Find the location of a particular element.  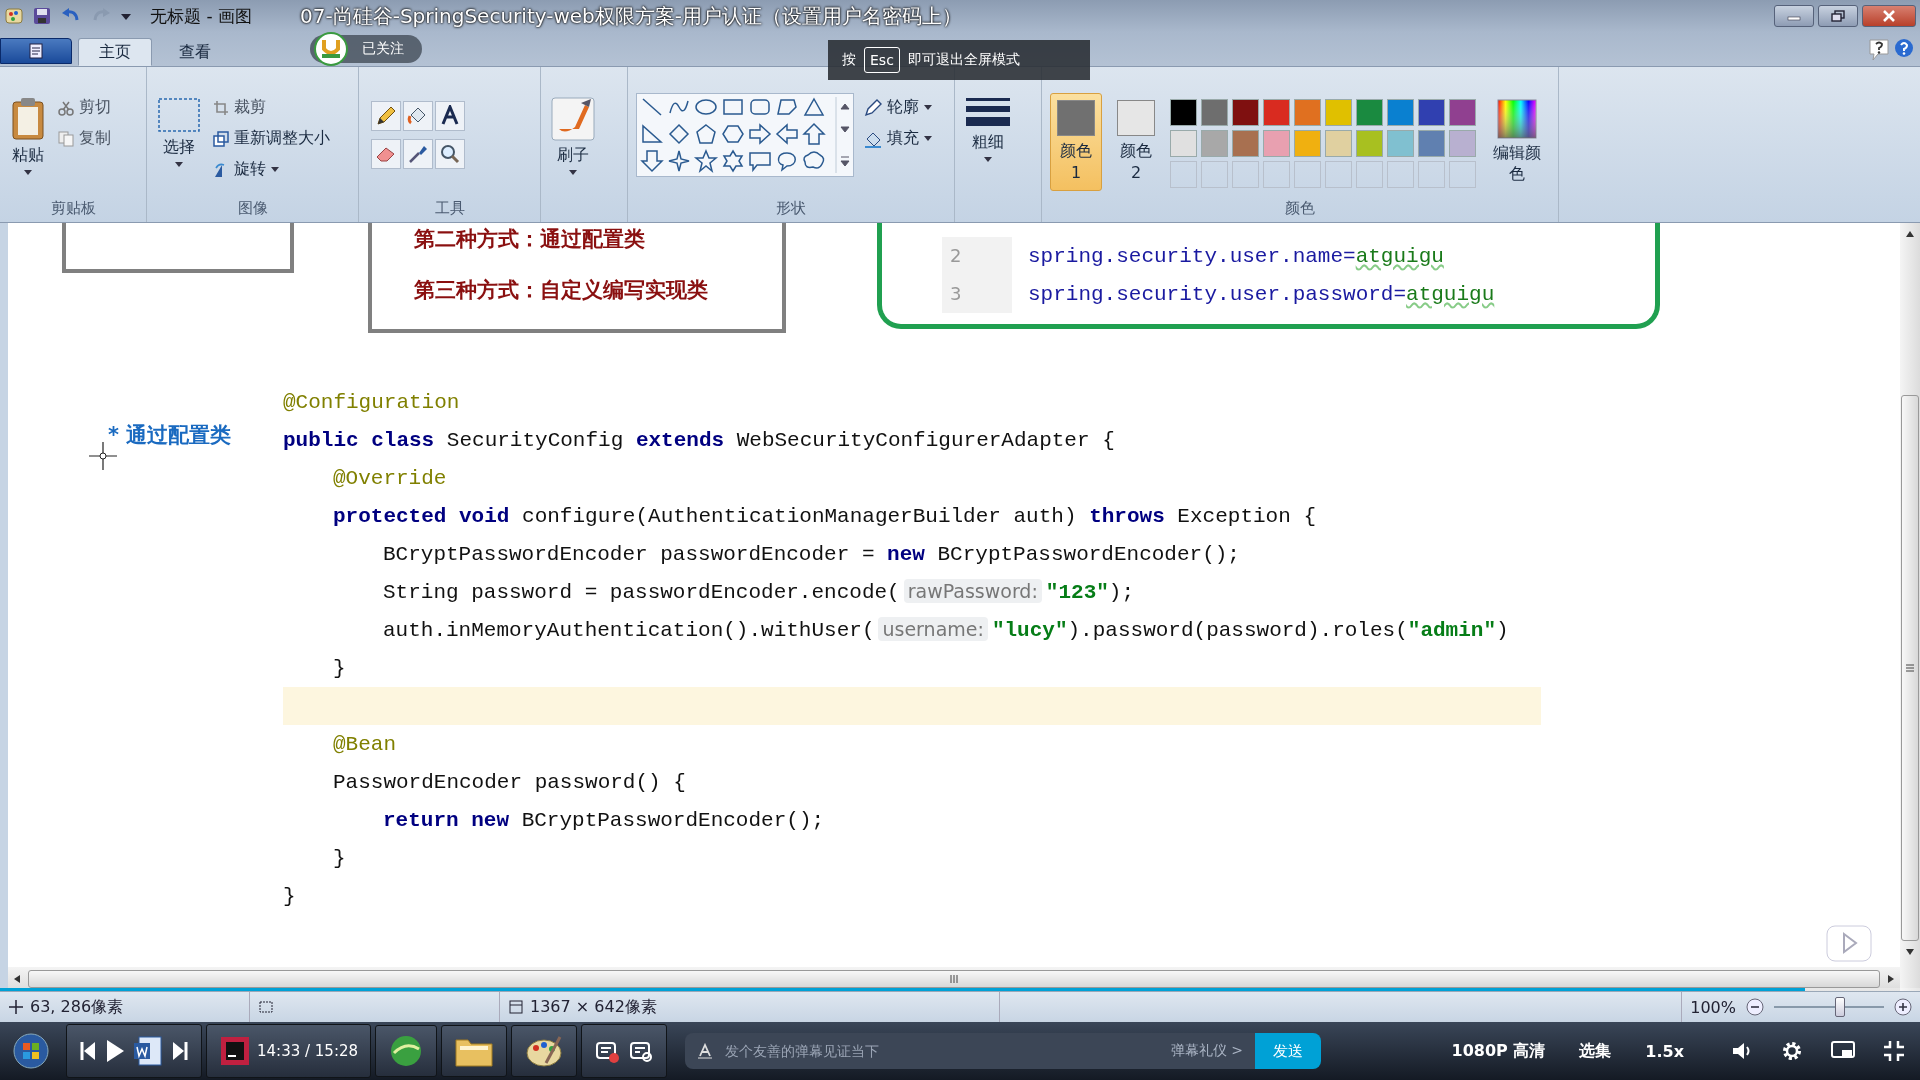

help-icon is located at coordinates (1904, 48).